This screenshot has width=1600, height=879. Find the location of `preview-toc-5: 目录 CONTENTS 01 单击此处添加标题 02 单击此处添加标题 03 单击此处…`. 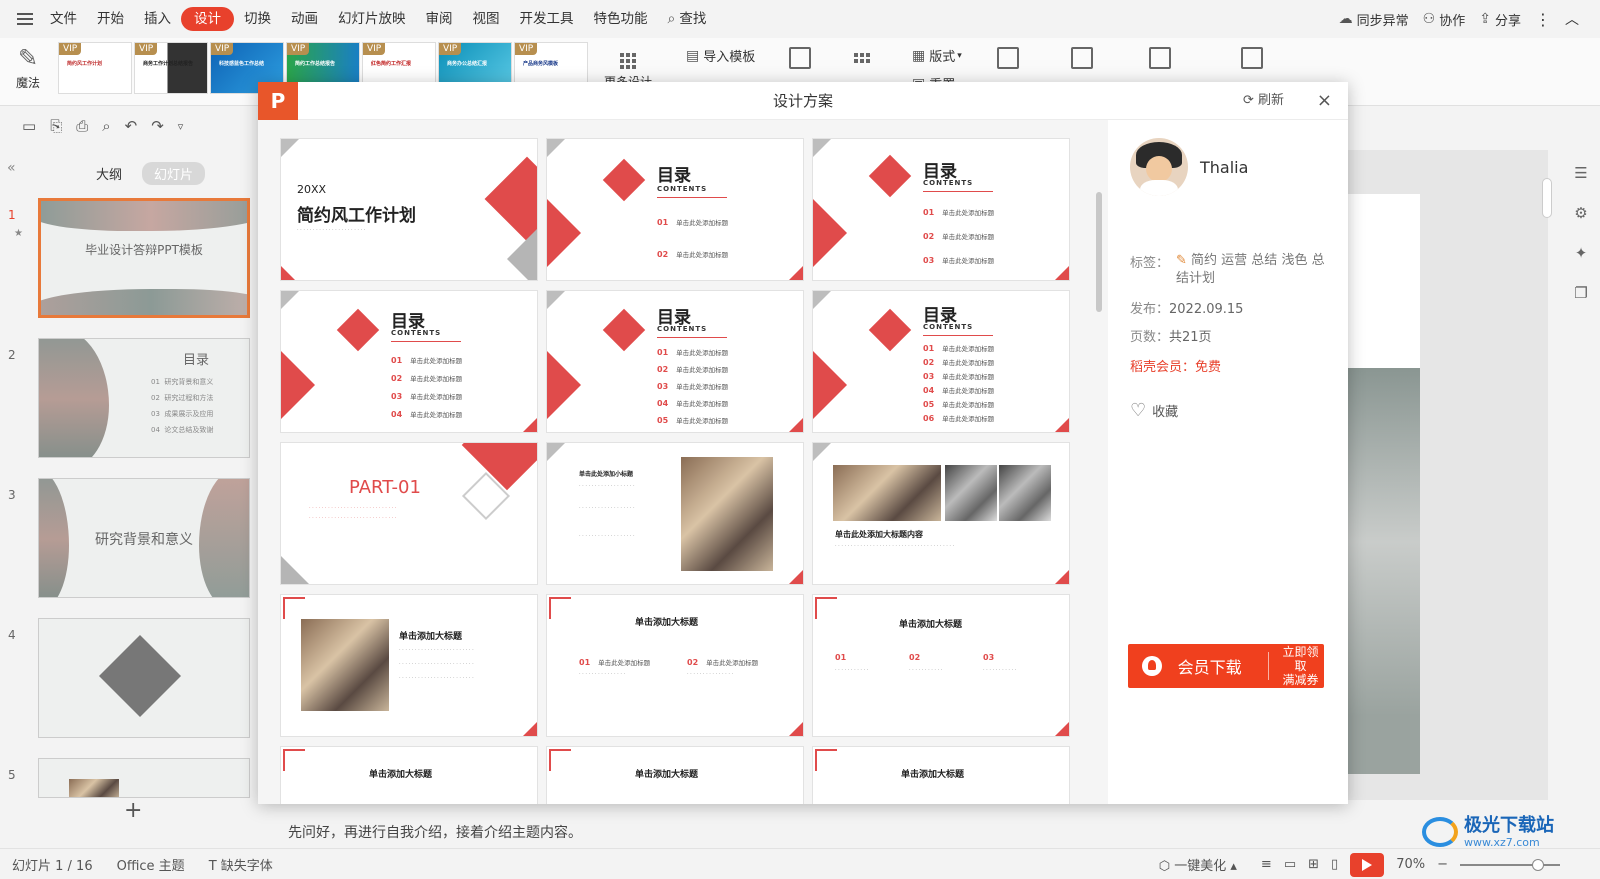

preview-toc-5: 目录 CONTENTS 01 单击此处添加标题 02 单击此处添加标题 03 单击此处… is located at coordinates (675, 361).